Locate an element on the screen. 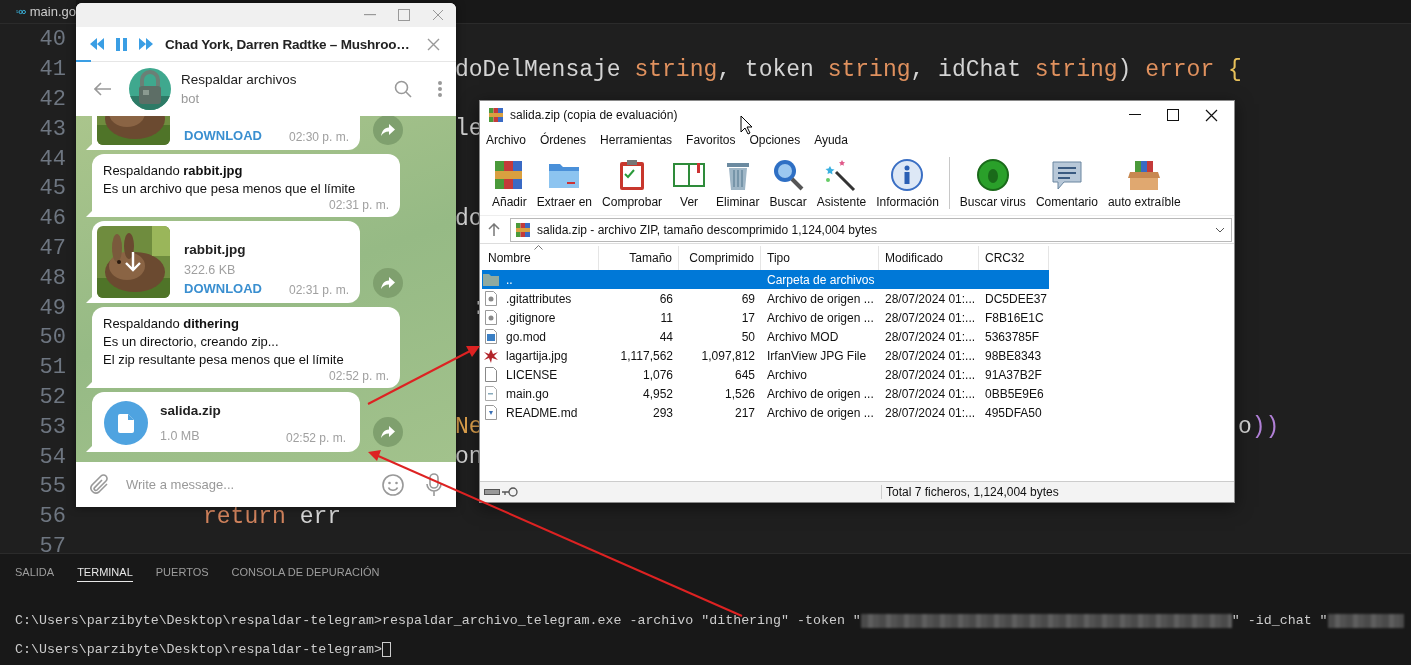  toolbar-button: Comprobar is located at coordinates (632, 183).